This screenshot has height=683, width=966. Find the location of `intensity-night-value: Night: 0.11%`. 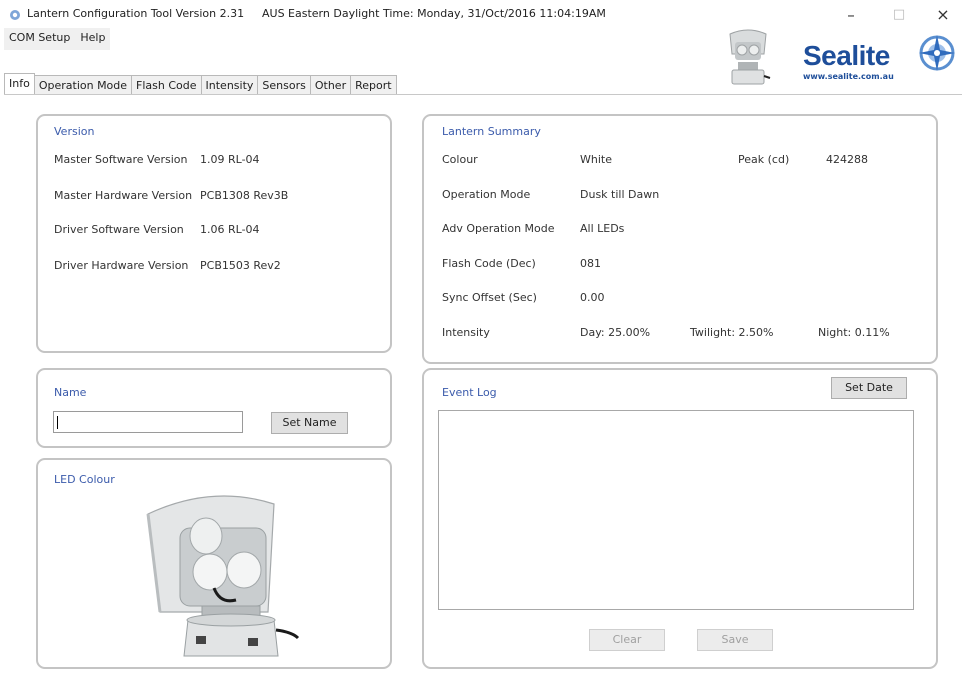

intensity-night-value: Night: 0.11% is located at coordinates (854, 332).